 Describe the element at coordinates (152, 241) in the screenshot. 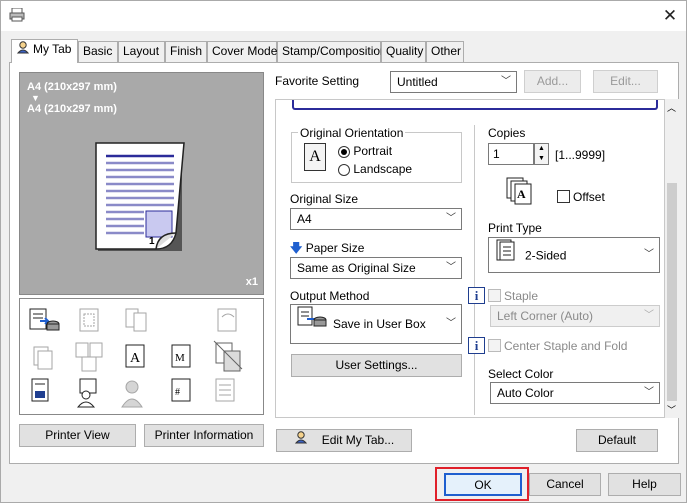

I see `preview-page-number: 1` at that location.